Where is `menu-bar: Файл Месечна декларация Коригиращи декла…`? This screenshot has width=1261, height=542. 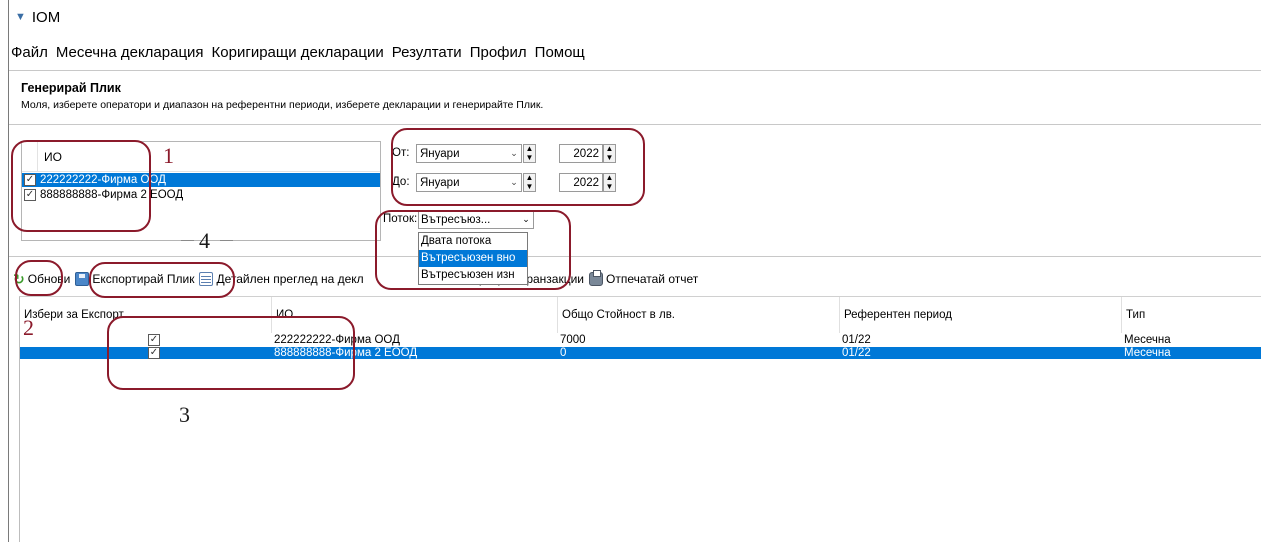
menu-bar: Файл Месечна декларация Коригиращи декла… is located at coordinates (299, 52).